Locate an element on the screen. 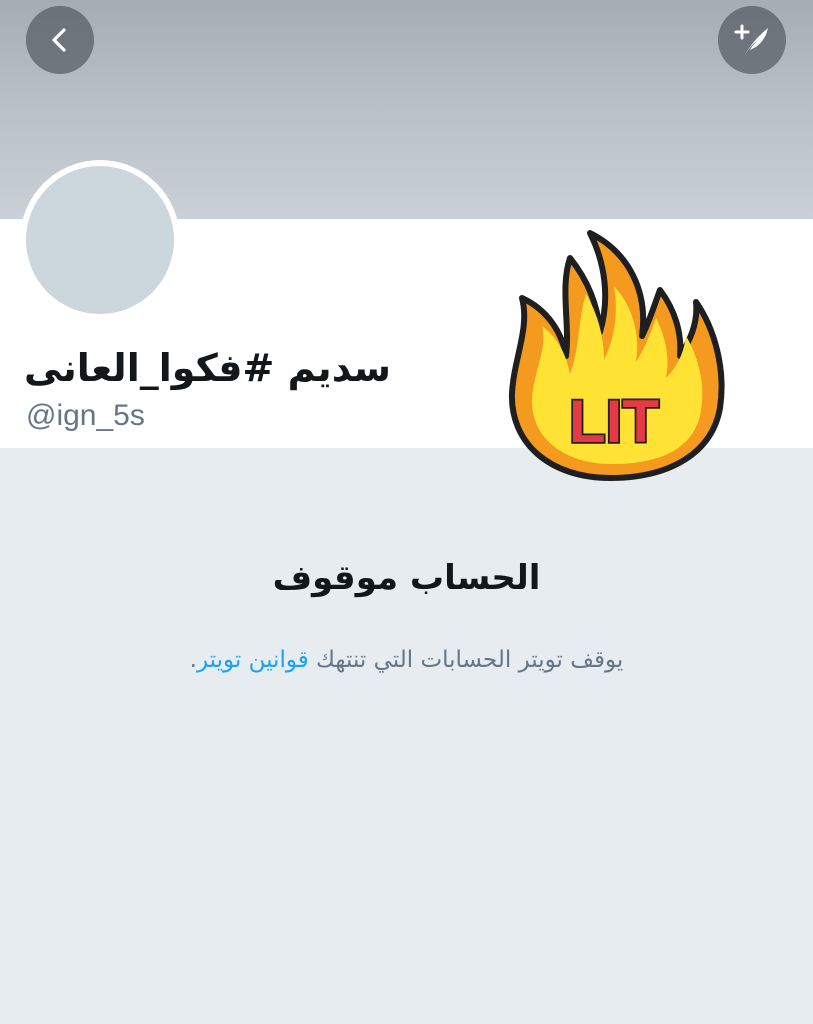 Image resolution: width=813 pixels, height=1024 pixels. suspended-description-text: يوقف تويتر الحسابات التي تنتهك is located at coordinates (470, 660).